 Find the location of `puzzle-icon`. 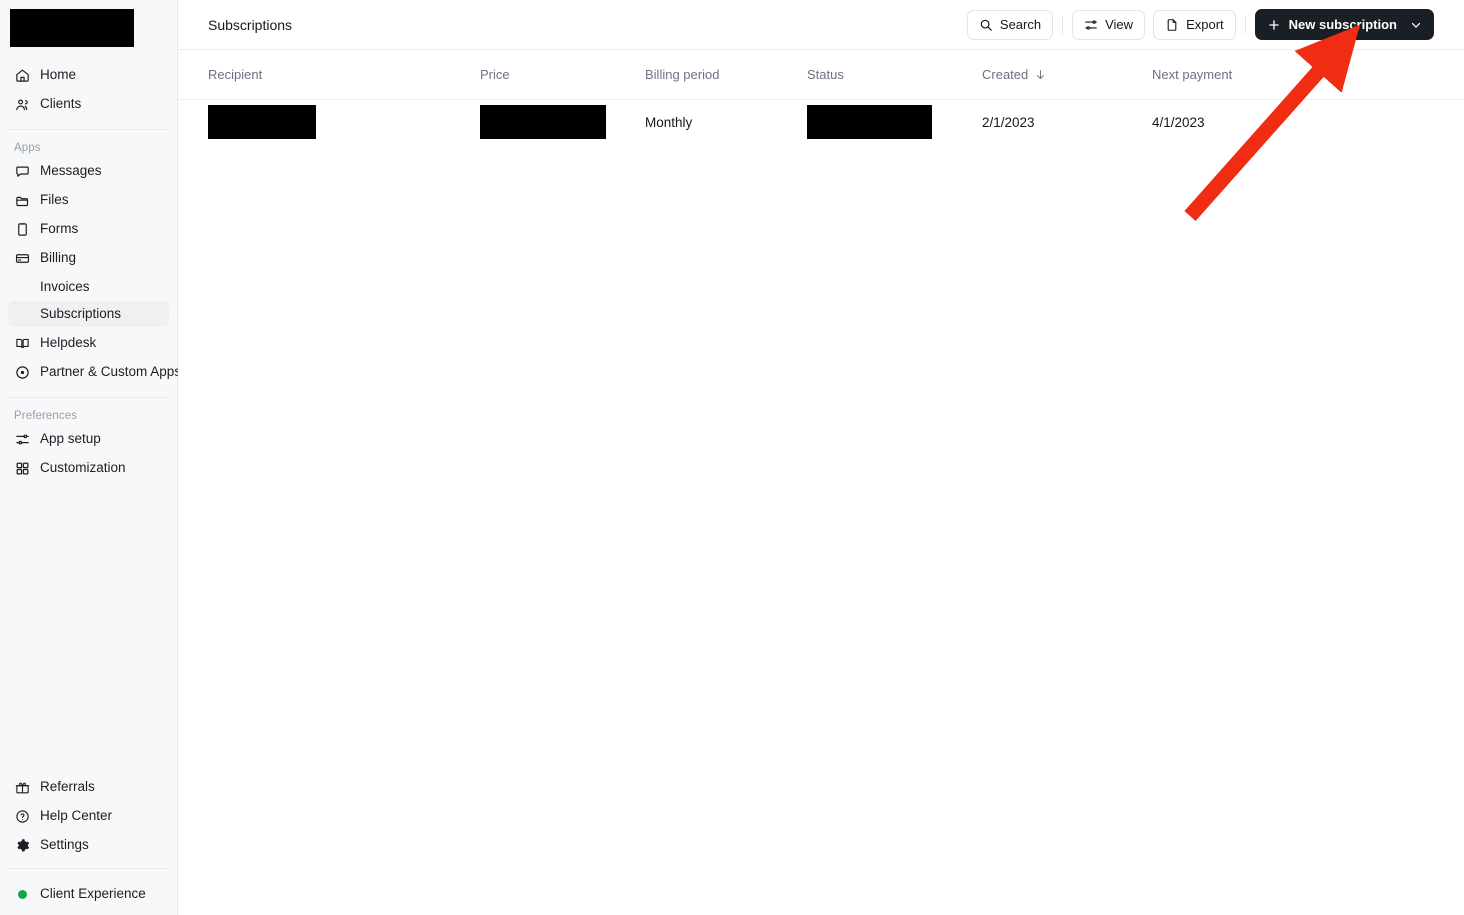

puzzle-icon is located at coordinates (22, 372).